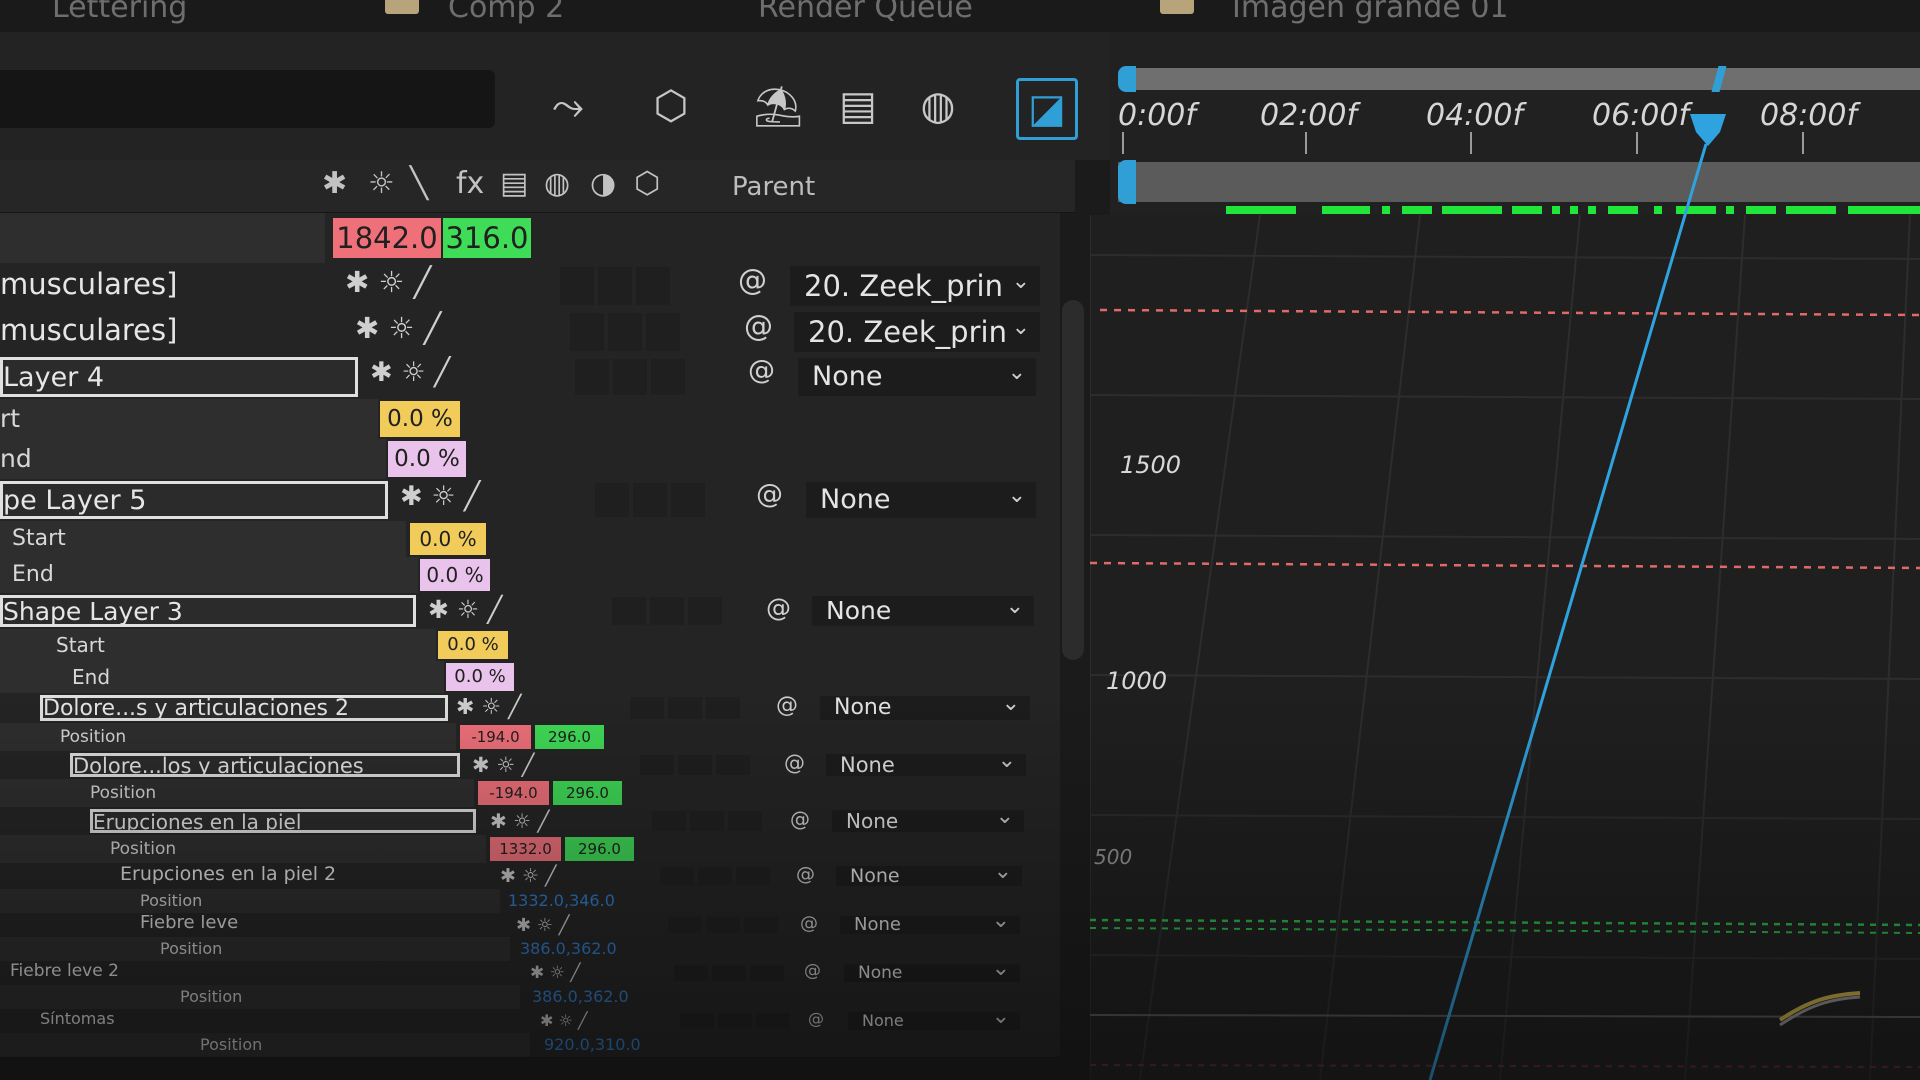 The image size is (1920, 1080). I want to click on property-row: Position 920.0,310.0, so click(530, 1045).